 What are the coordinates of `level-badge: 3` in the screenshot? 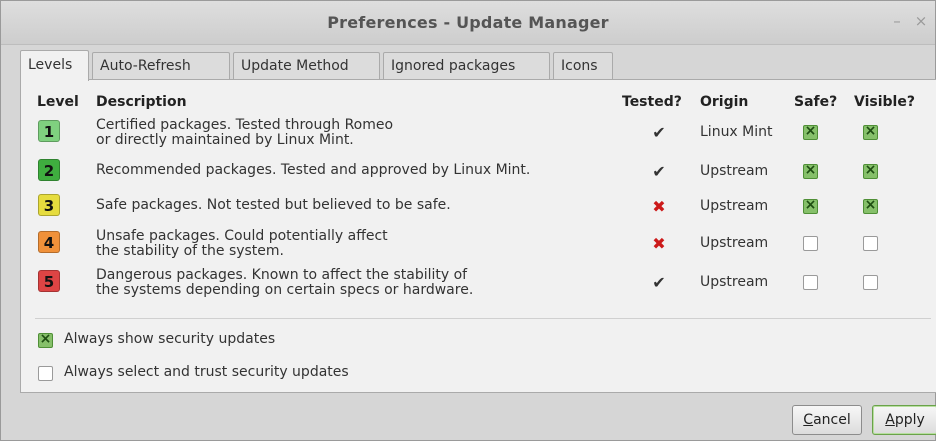 It's located at (49, 205).